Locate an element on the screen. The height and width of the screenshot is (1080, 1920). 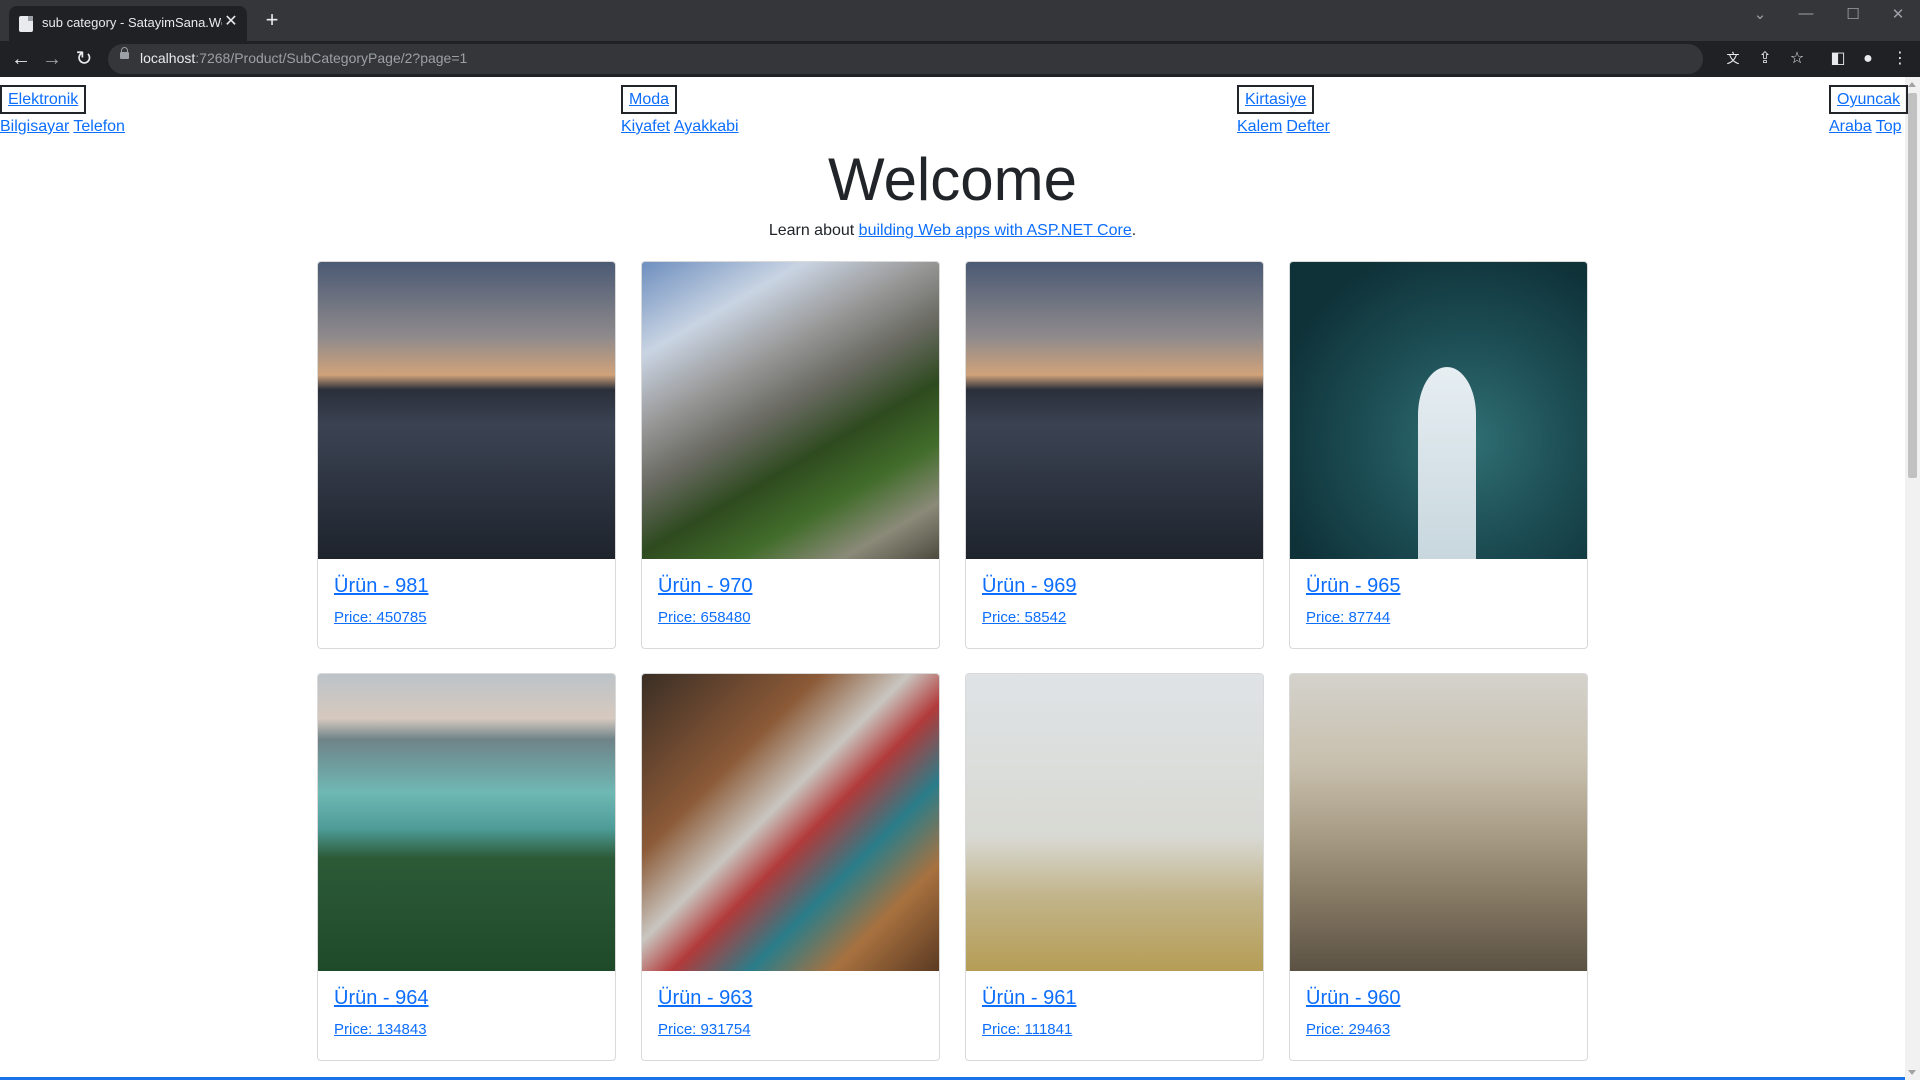
category-group-oyuncak: Oyuncak Araba Top is located at coordinates (1869, 110).